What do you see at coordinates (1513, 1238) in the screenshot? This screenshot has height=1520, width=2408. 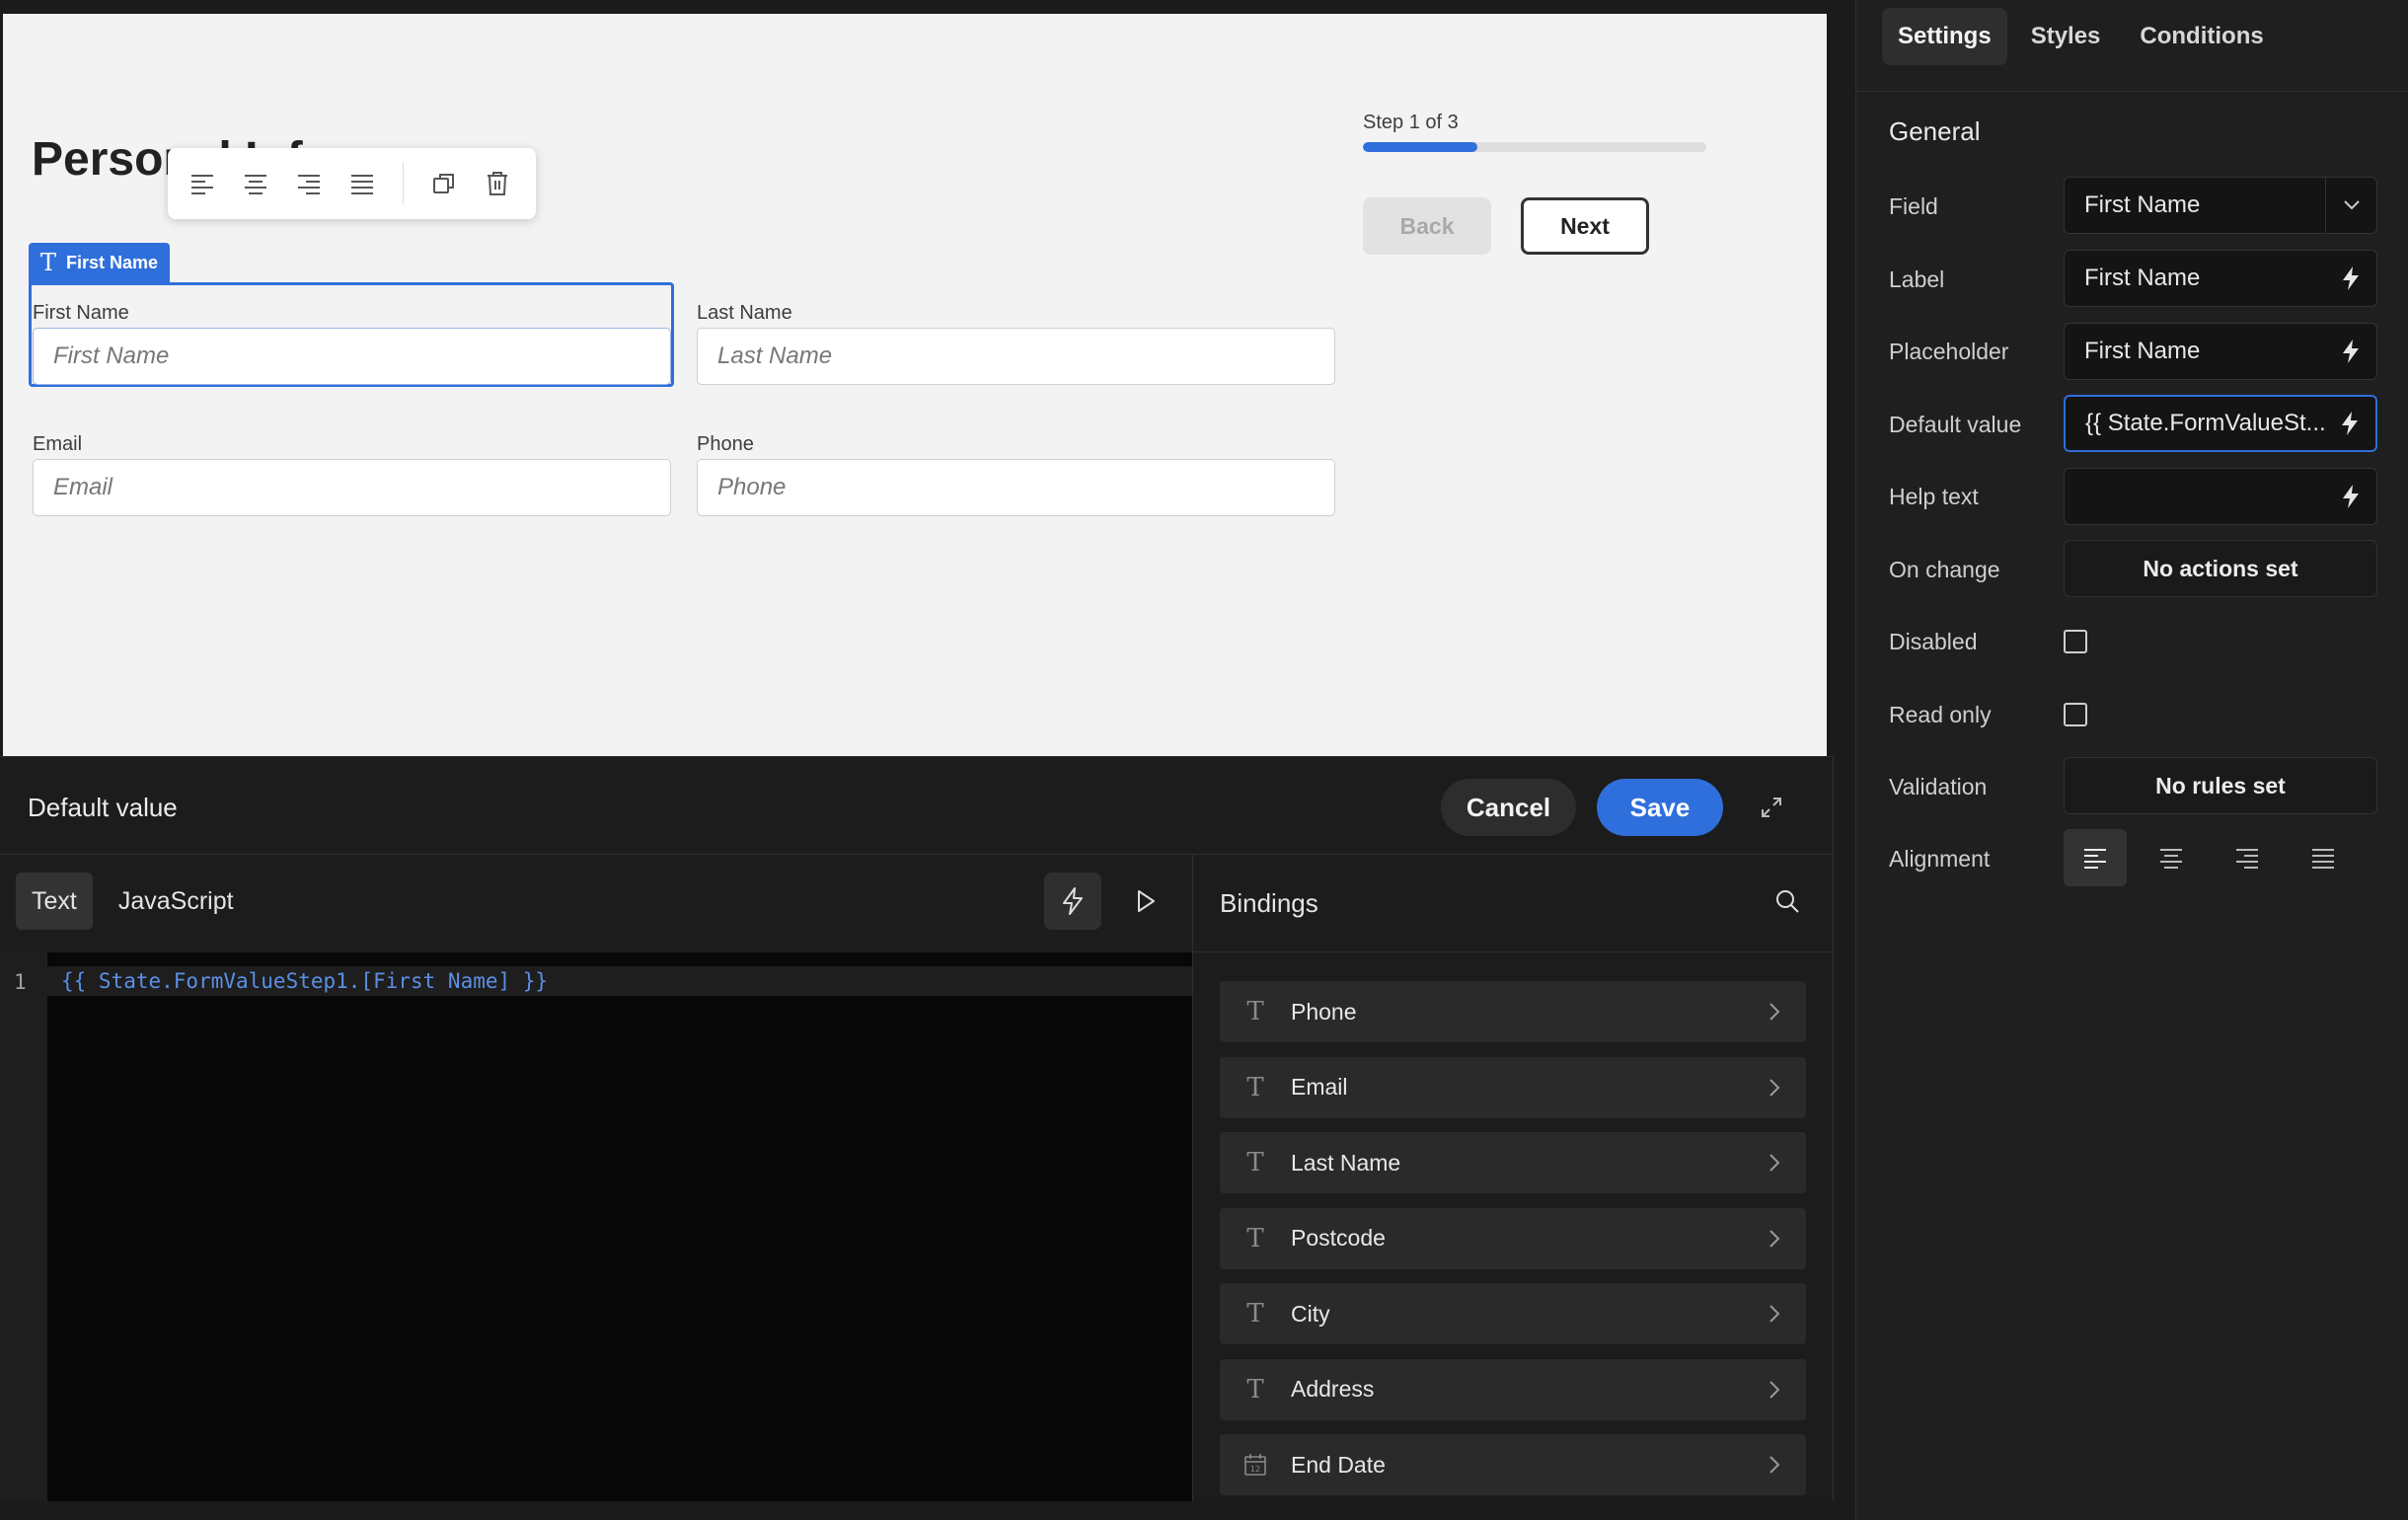 I see `binding-item-postcode: T Postcode` at bounding box center [1513, 1238].